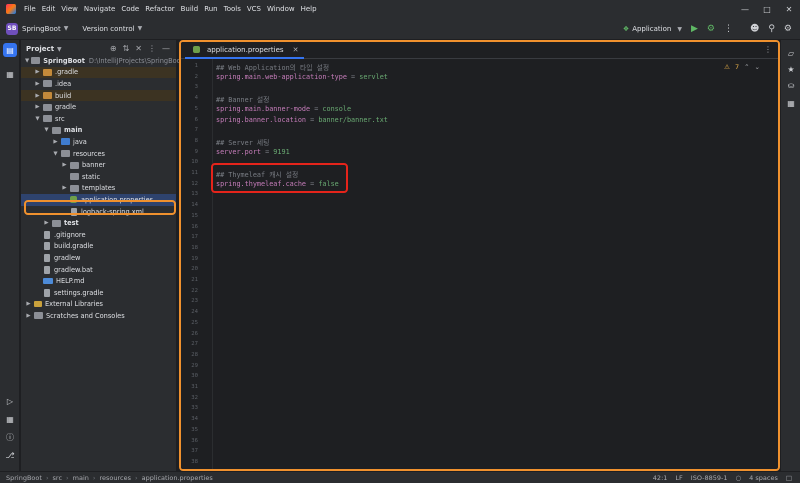  Describe the element at coordinates (791, 85) in the screenshot. I see `database-tool-icon: ⛀` at that location.